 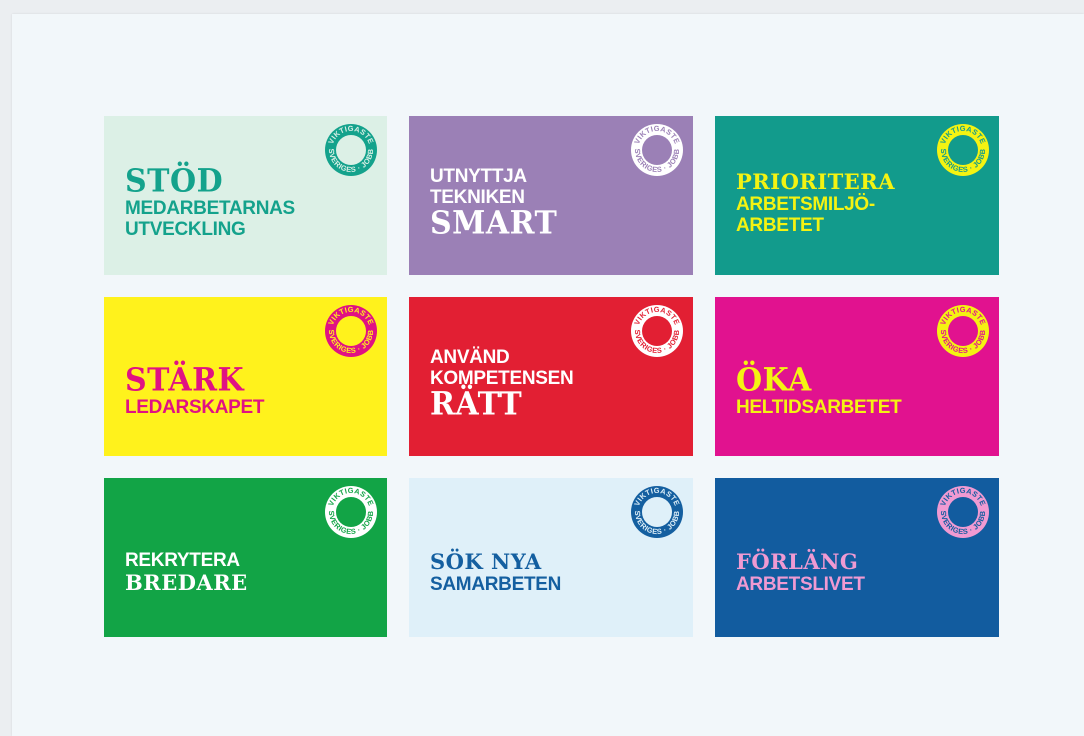 I want to click on card-text-line: MEDARBETARNAS, so click(x=210, y=208).